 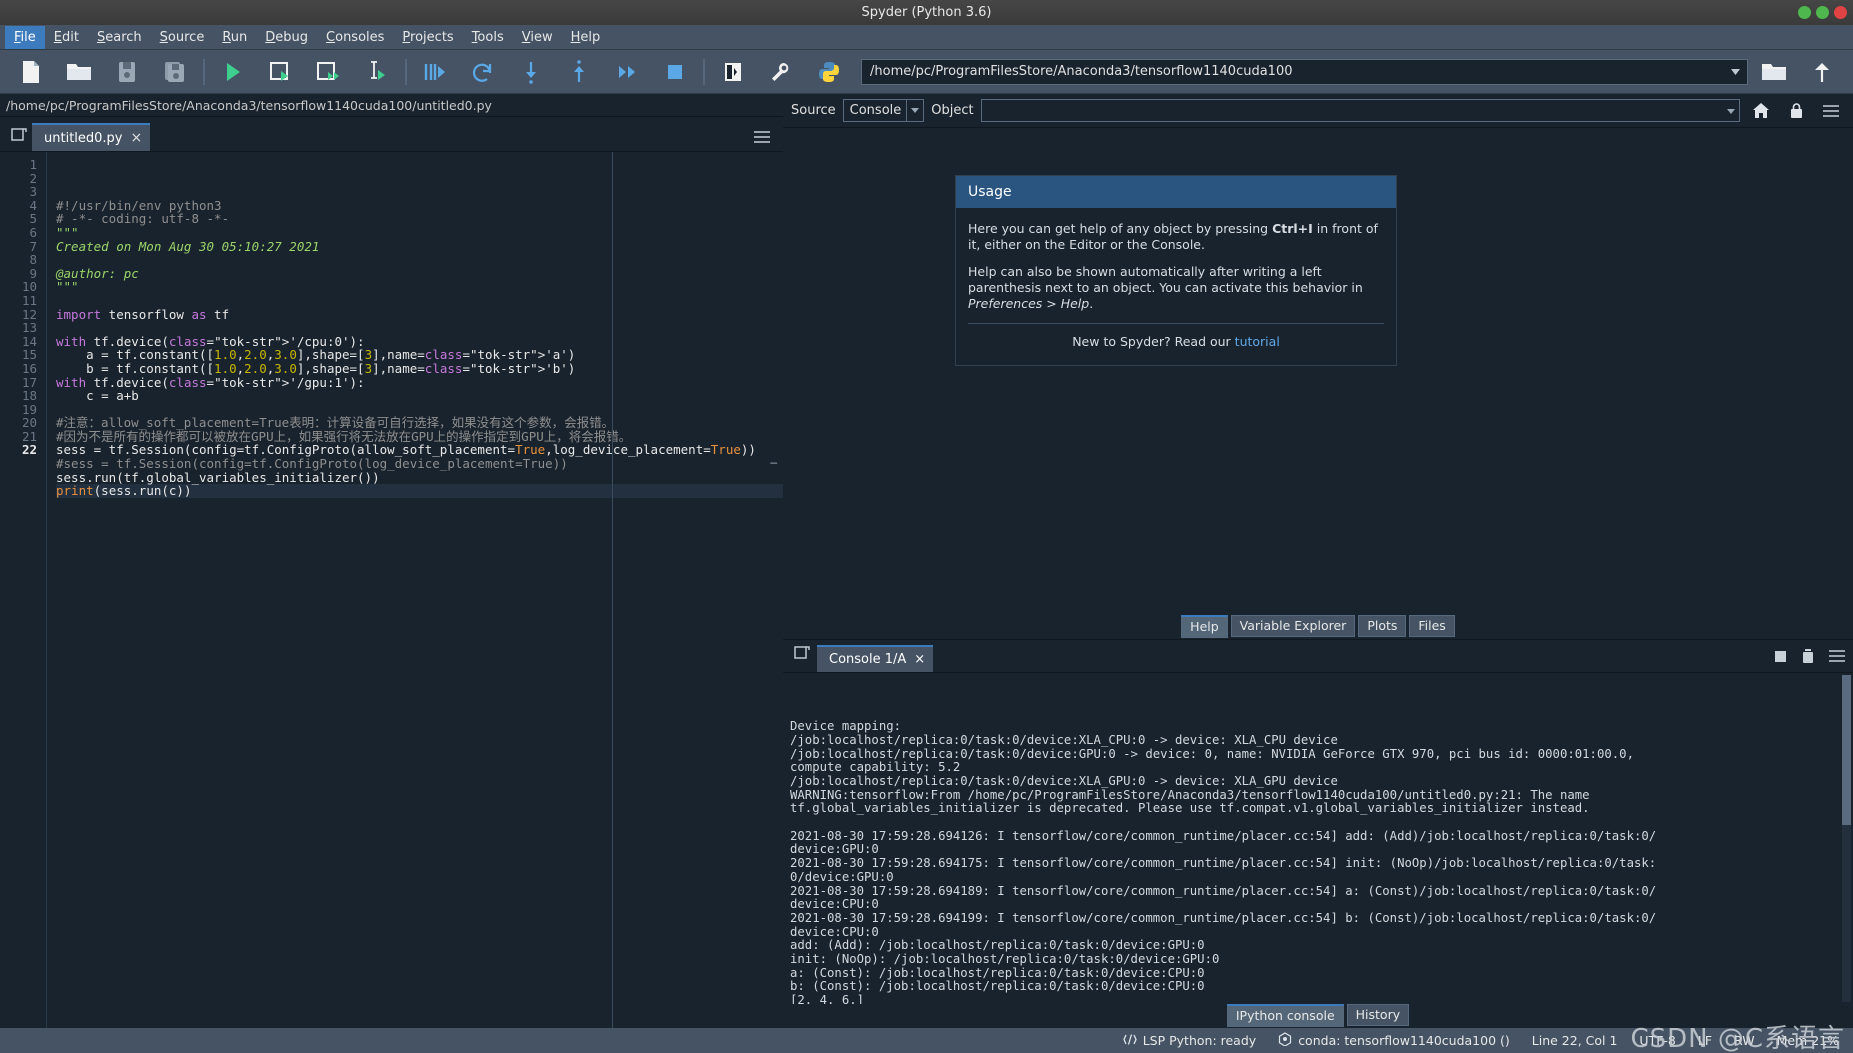 I want to click on browse-consoles-icon, so click(x=802, y=652).